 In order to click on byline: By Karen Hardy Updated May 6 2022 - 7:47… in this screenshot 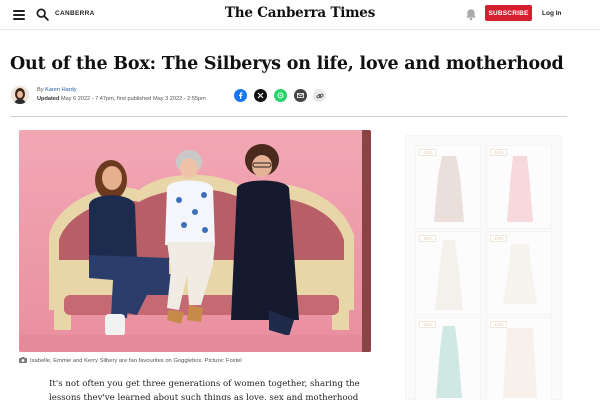, I will do `click(121, 95)`.